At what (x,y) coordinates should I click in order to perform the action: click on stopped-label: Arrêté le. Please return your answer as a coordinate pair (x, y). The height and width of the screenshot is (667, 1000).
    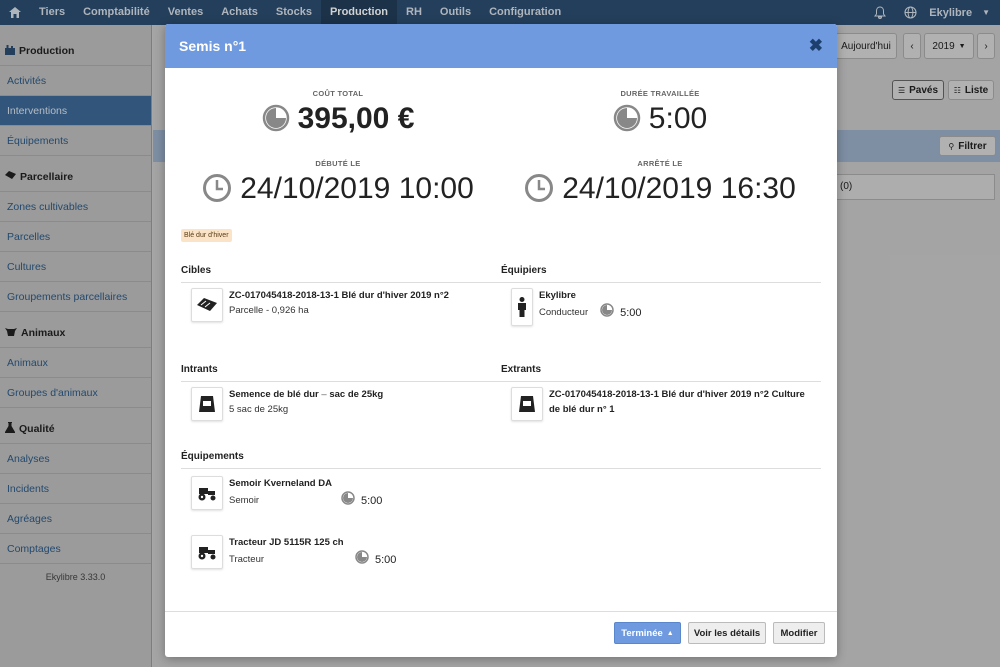
    Looking at the image, I should click on (660, 163).